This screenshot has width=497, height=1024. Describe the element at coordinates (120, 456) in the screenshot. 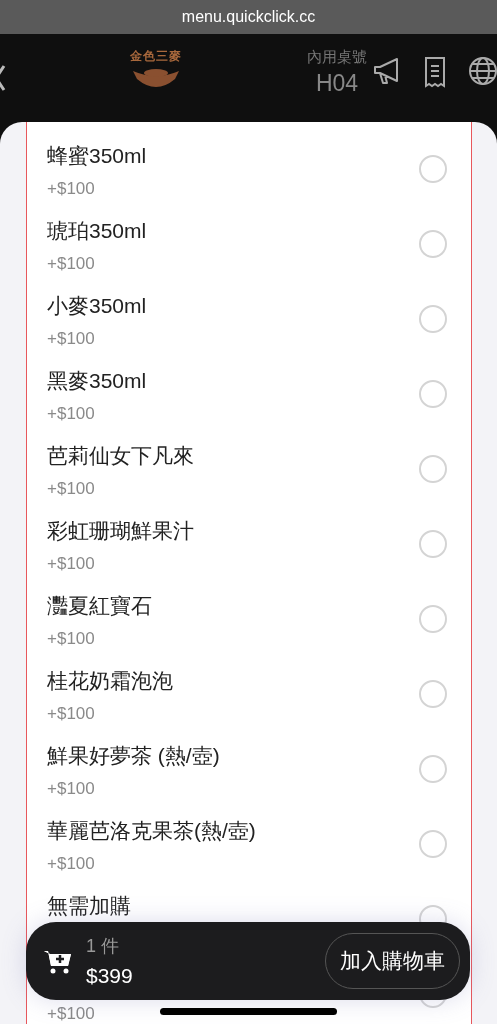

I see `option-name: 芭莉仙女下凡來` at that location.